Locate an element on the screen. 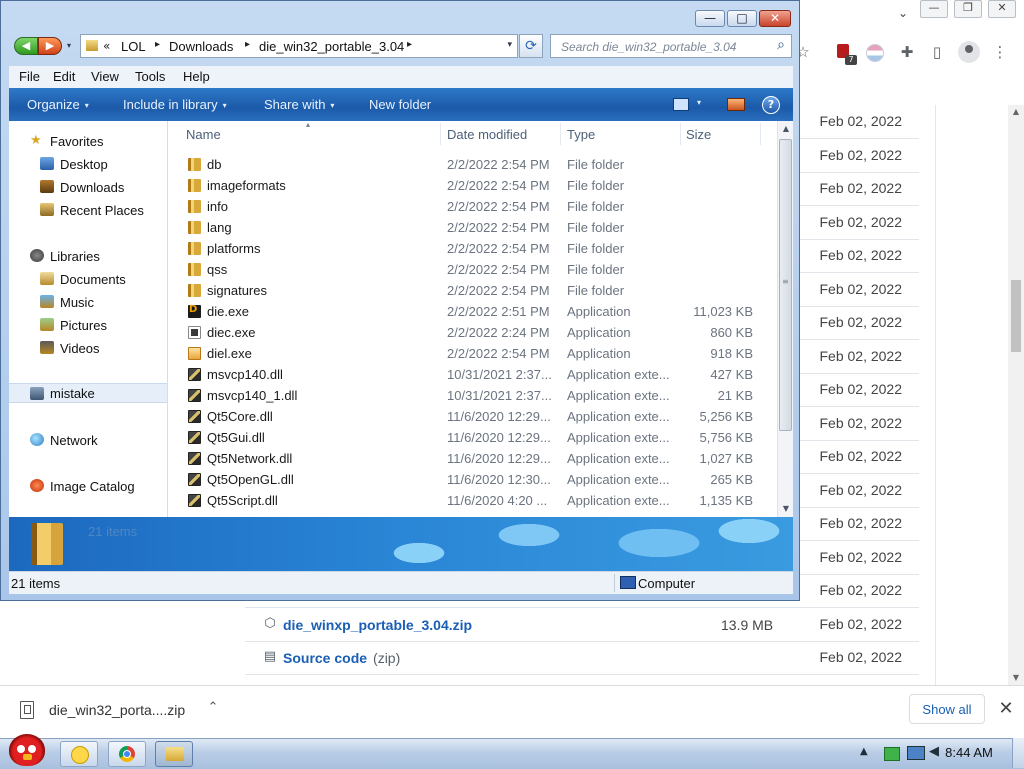 The height and width of the screenshot is (769, 1024). nav-favorites: ★ Favorites is located at coordinates (88, 141).